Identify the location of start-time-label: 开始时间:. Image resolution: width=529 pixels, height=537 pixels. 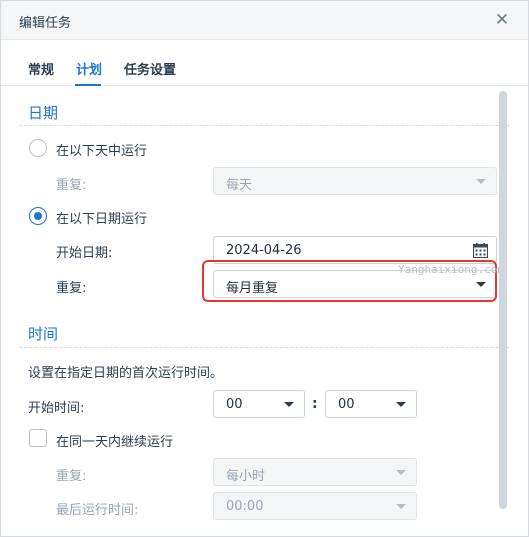
(56, 408).